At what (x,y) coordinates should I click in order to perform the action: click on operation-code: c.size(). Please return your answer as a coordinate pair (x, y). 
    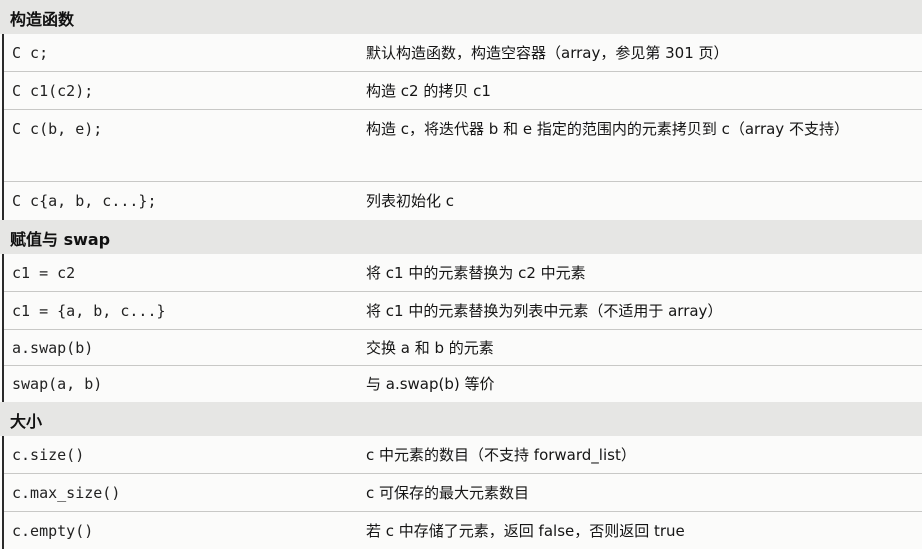
    Looking at the image, I should click on (48, 455).